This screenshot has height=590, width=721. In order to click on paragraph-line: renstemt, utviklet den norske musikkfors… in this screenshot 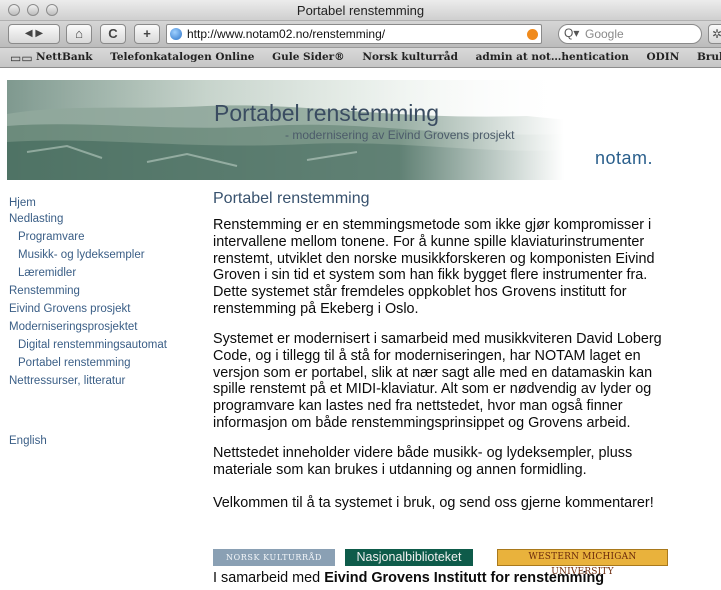, I will do `click(434, 258)`.